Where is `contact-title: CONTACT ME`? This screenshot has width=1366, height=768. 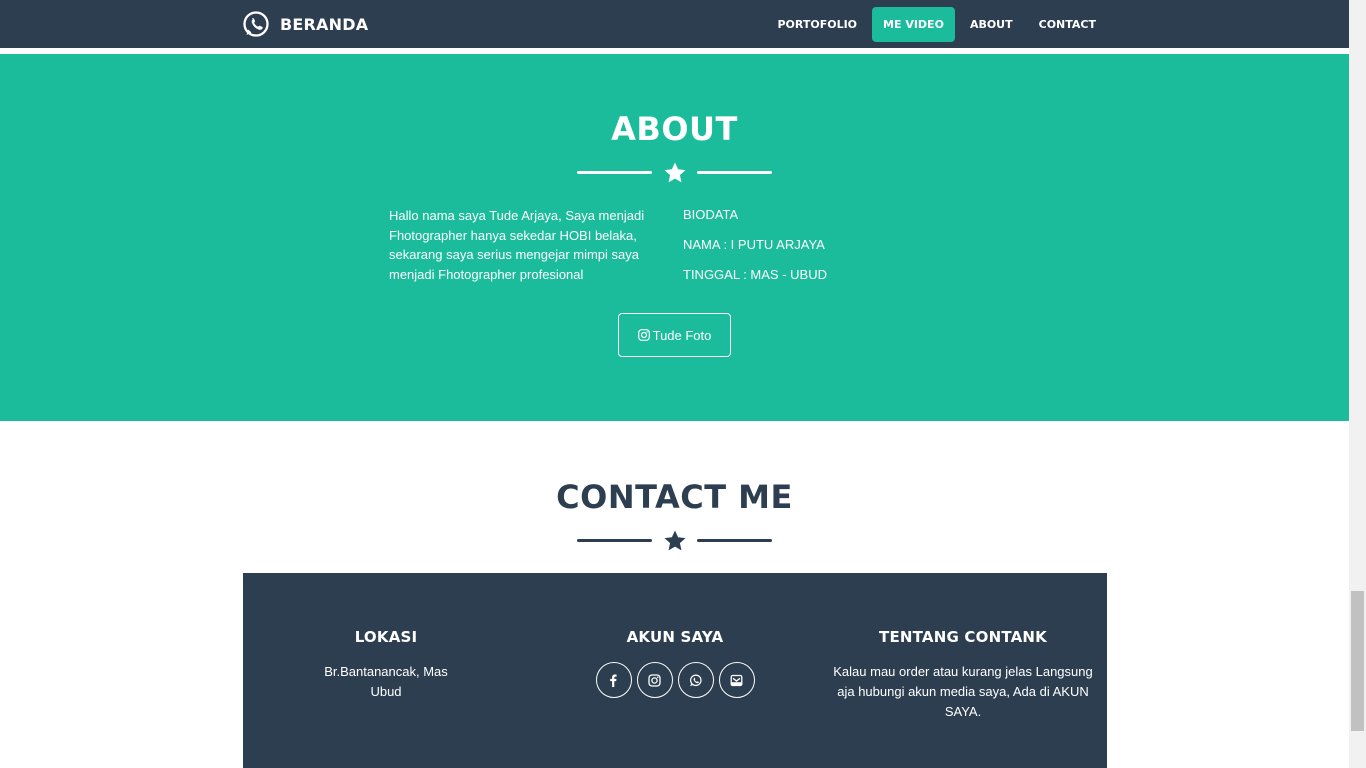 contact-title: CONTACT ME is located at coordinates (674, 497).